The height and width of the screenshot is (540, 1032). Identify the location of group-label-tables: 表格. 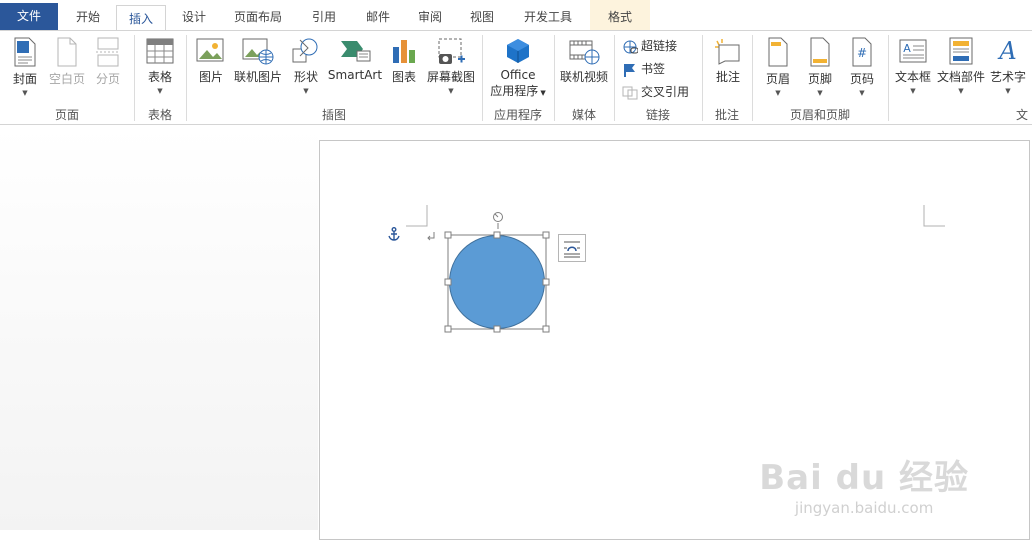
(159, 115).